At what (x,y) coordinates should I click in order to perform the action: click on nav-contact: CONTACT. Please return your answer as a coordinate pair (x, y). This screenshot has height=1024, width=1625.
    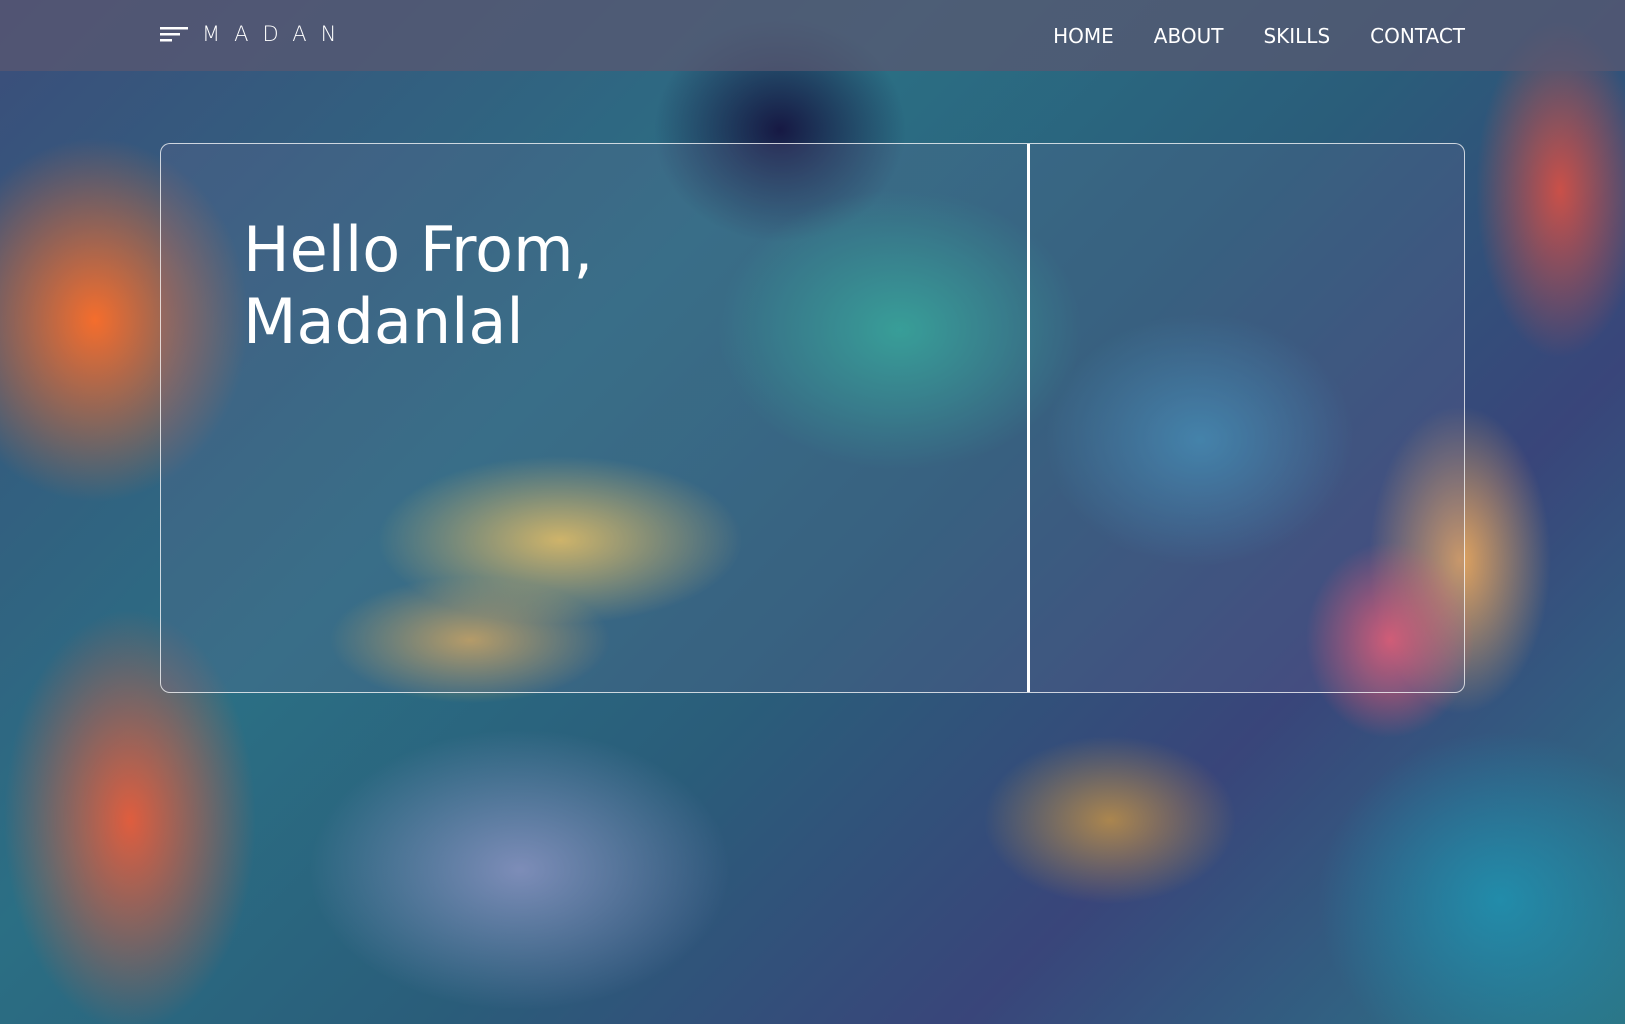
    Looking at the image, I should click on (1417, 36).